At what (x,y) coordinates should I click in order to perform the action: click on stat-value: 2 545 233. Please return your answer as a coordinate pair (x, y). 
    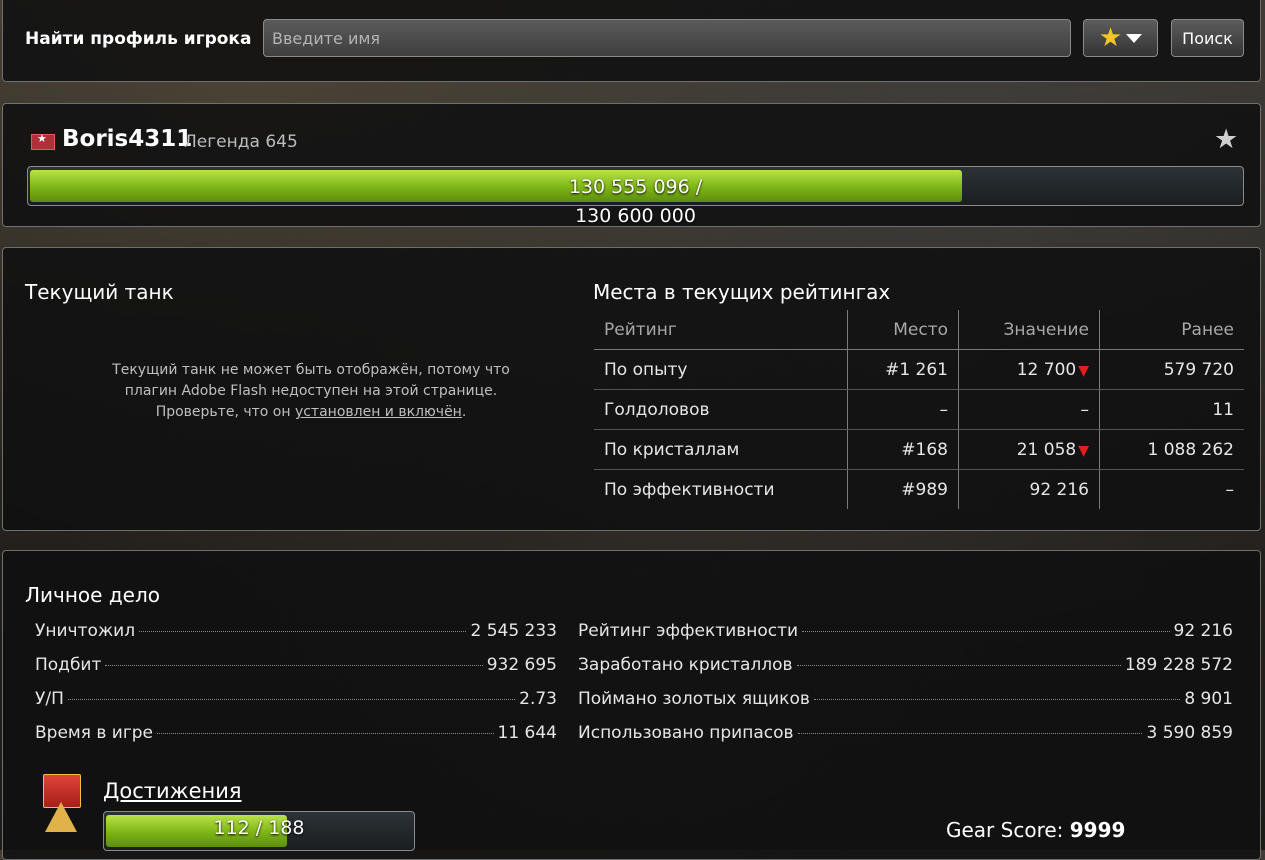
    Looking at the image, I should click on (513, 631).